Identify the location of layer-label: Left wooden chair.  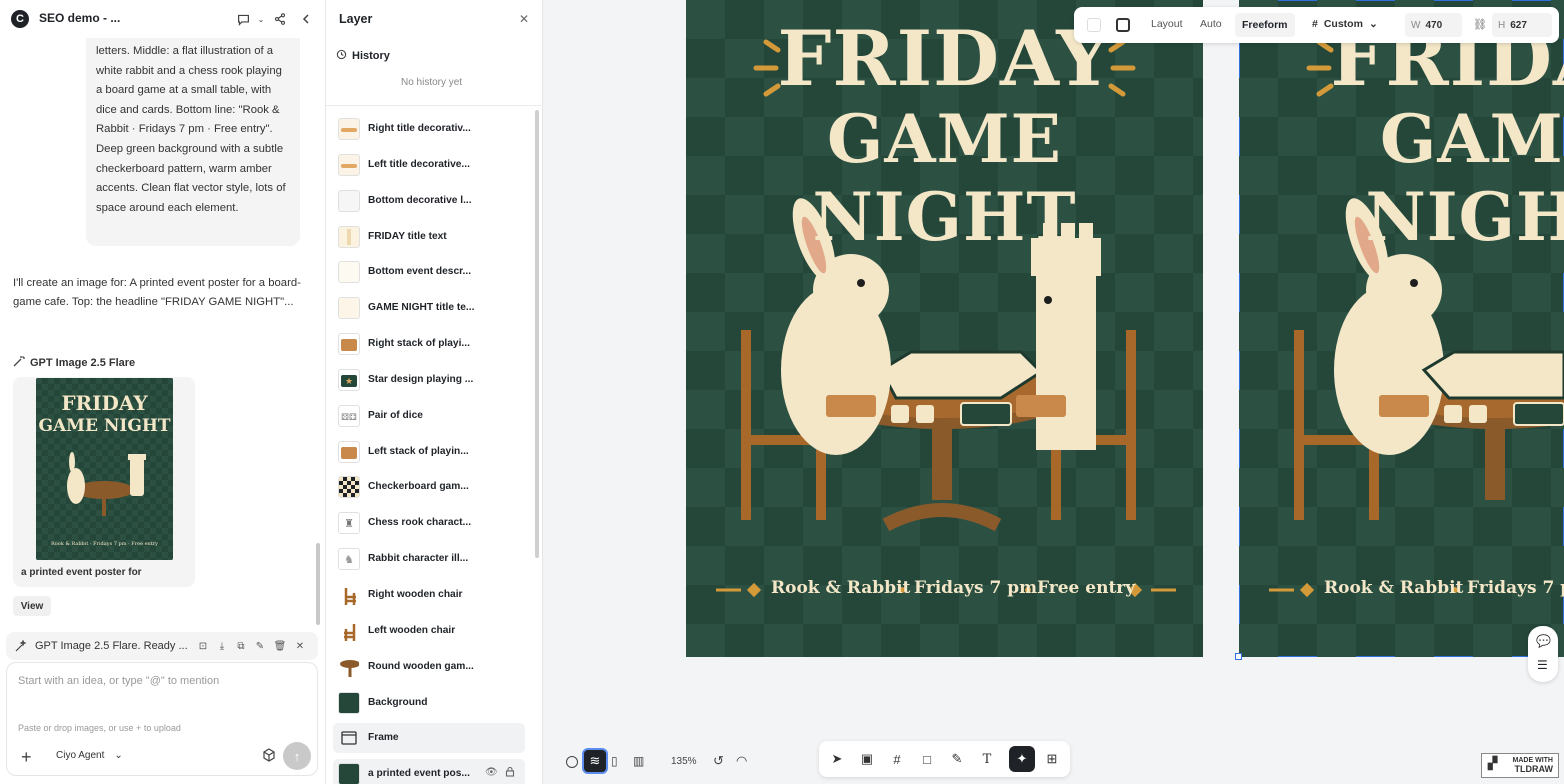
(412, 630).